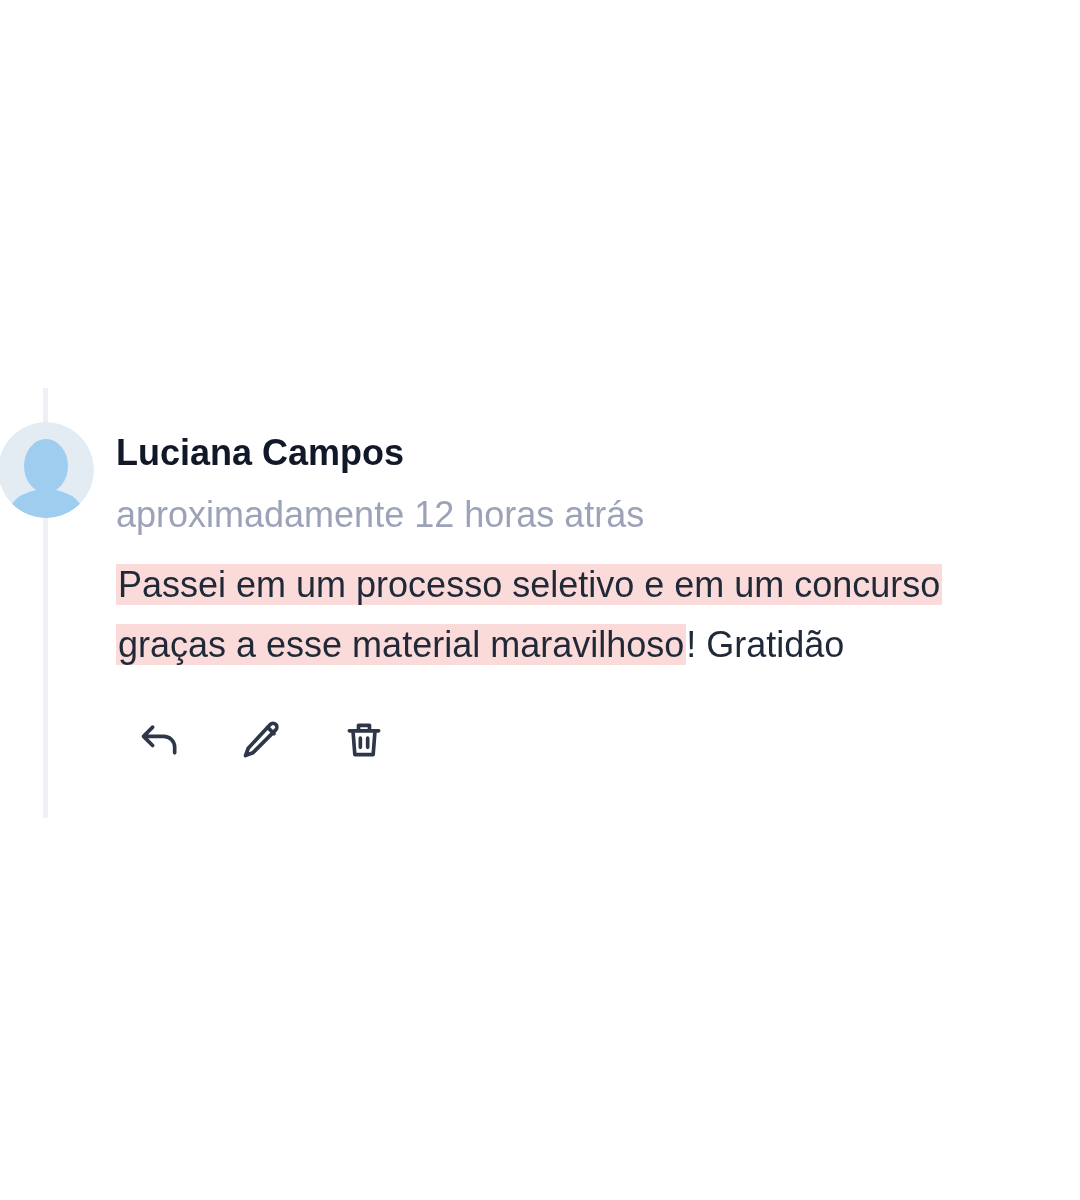 This screenshot has height=1200, width=1080. What do you see at coordinates (261, 453) in the screenshot?
I see `author-name: Luciana Campos` at bounding box center [261, 453].